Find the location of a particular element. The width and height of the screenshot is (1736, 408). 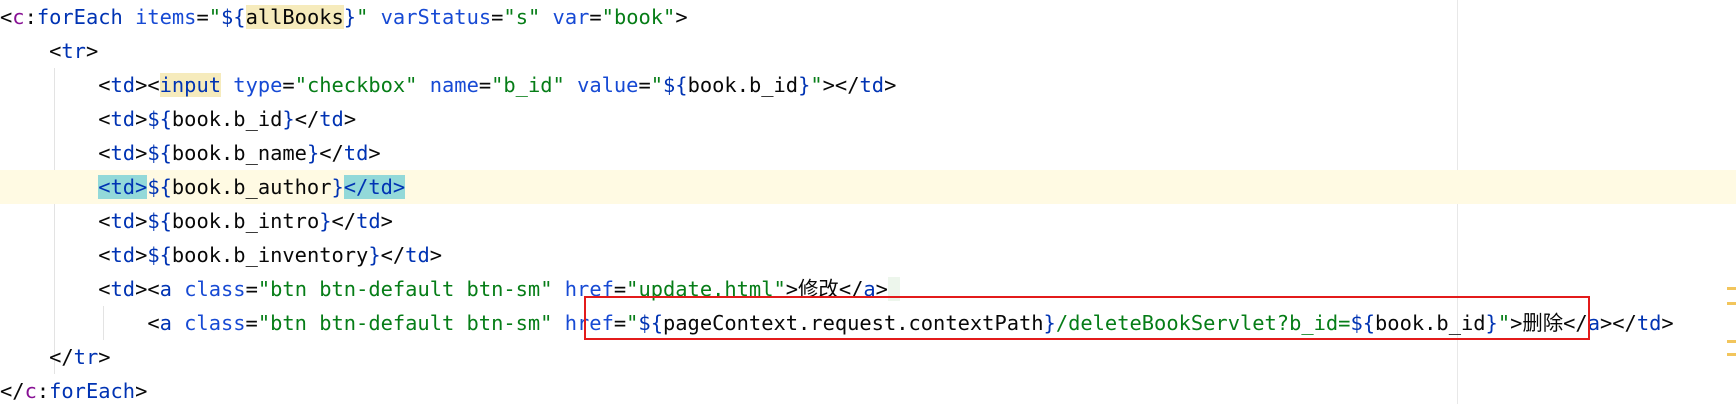

code-token: "checkbox" is located at coordinates (356, 85).